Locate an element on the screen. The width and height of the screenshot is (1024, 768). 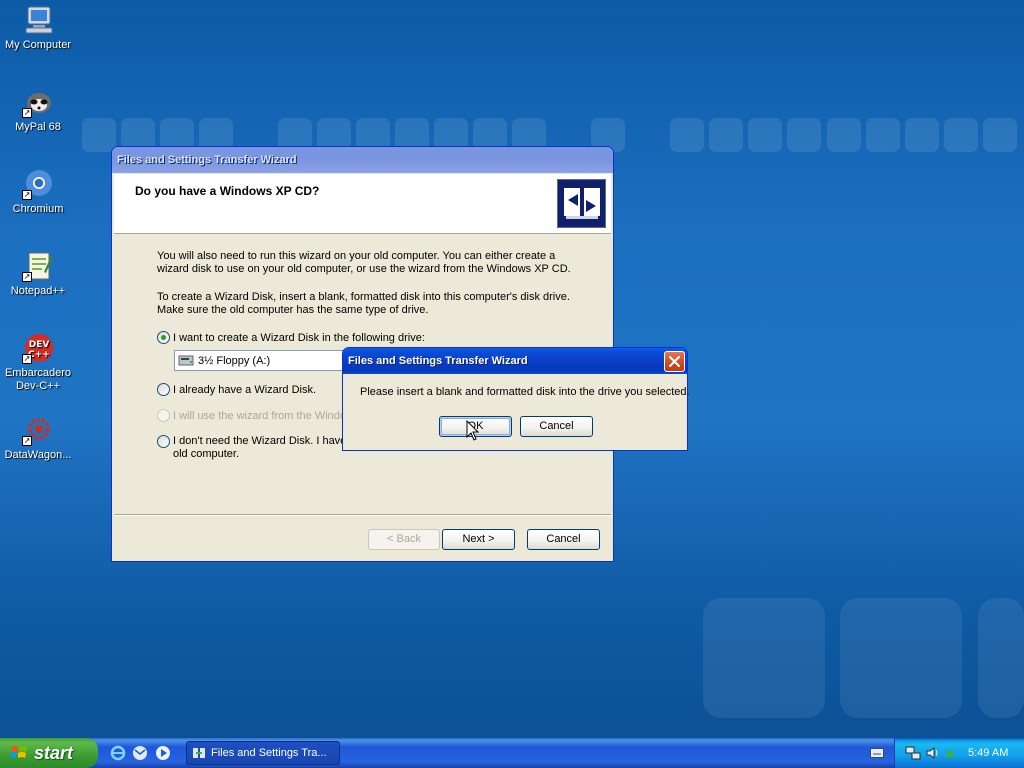
desktop-icon-notepadpp: ↗ Notepad++ is located at coordinates (38, 274).